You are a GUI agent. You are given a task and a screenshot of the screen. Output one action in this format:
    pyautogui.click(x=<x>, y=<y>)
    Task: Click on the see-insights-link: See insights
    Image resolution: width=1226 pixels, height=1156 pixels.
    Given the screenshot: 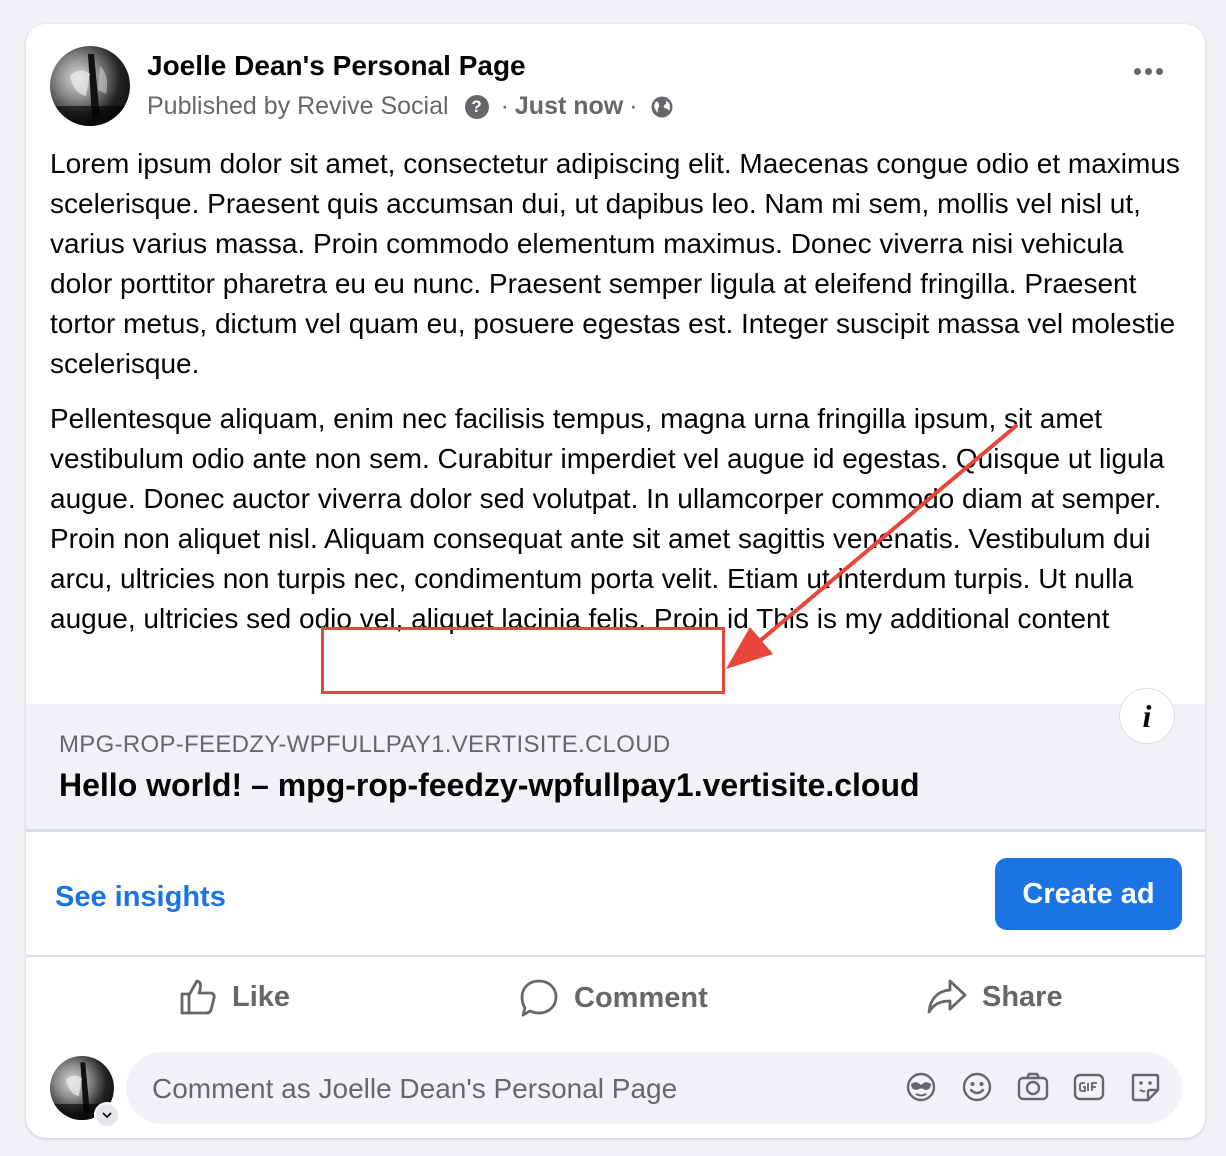 What is the action you would take?
    pyautogui.click(x=140, y=897)
    